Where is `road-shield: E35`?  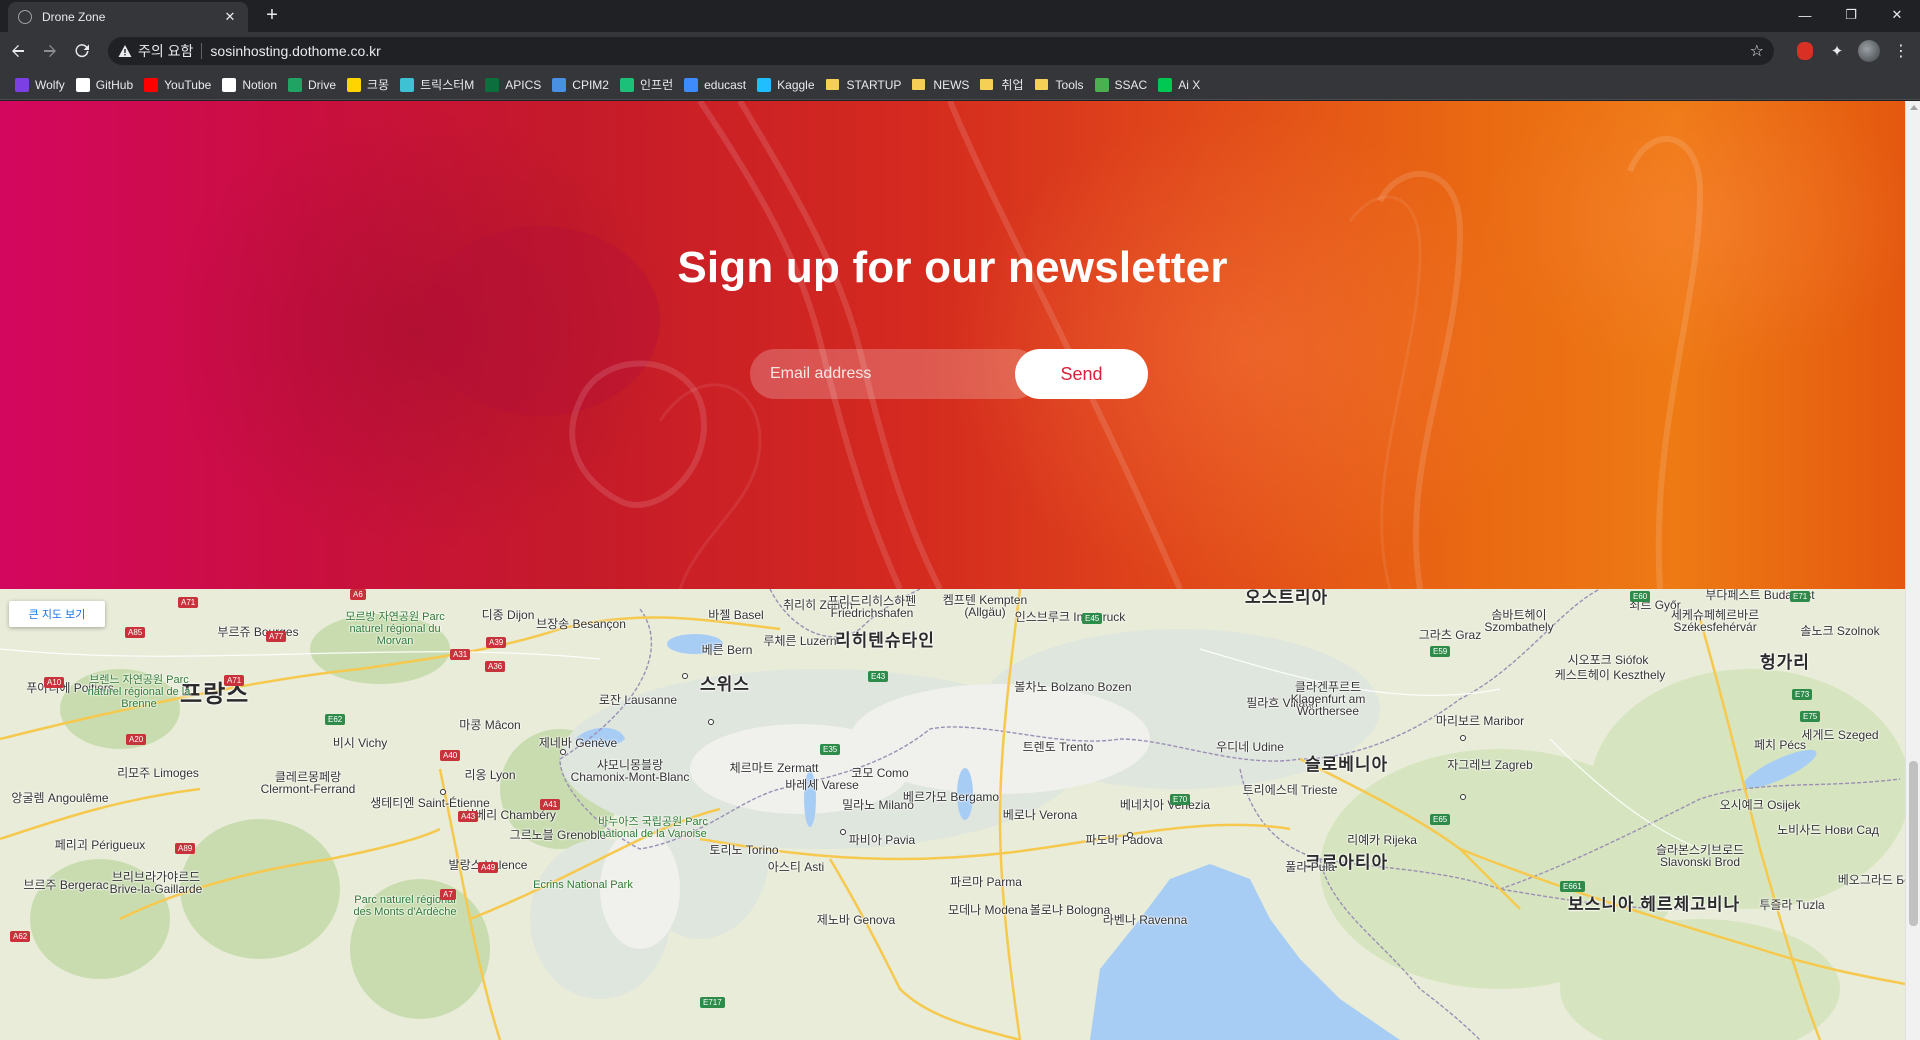
road-shield: E35 is located at coordinates (830, 749).